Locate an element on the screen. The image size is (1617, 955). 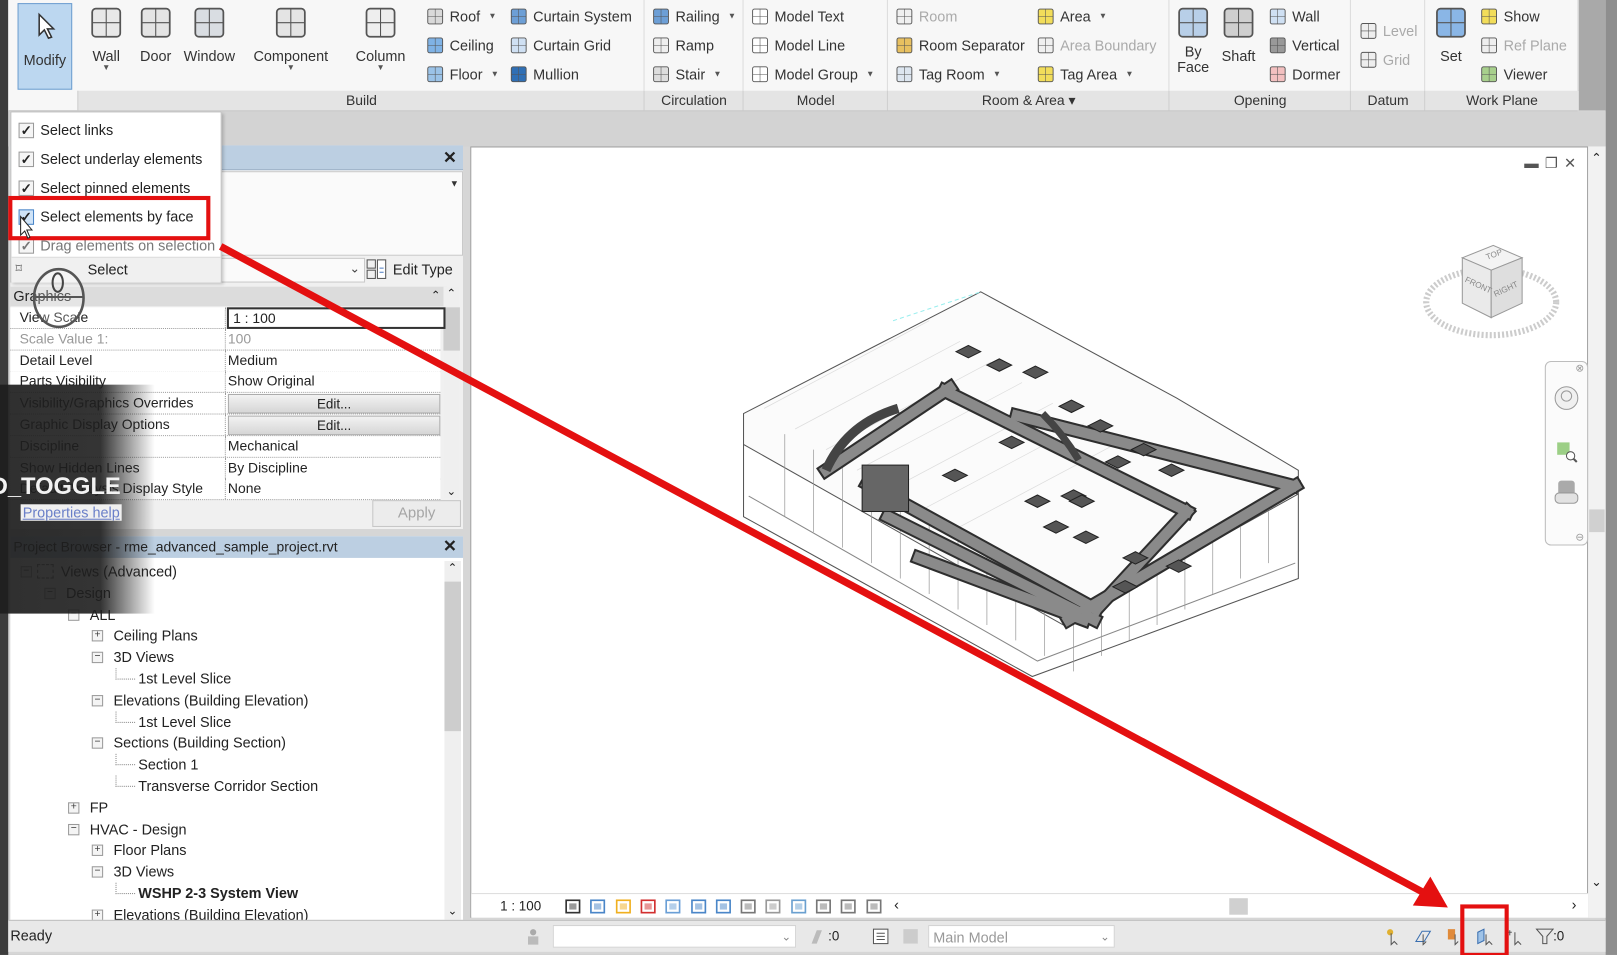
viewer-button: Viewer is located at coordinates (1513, 74).